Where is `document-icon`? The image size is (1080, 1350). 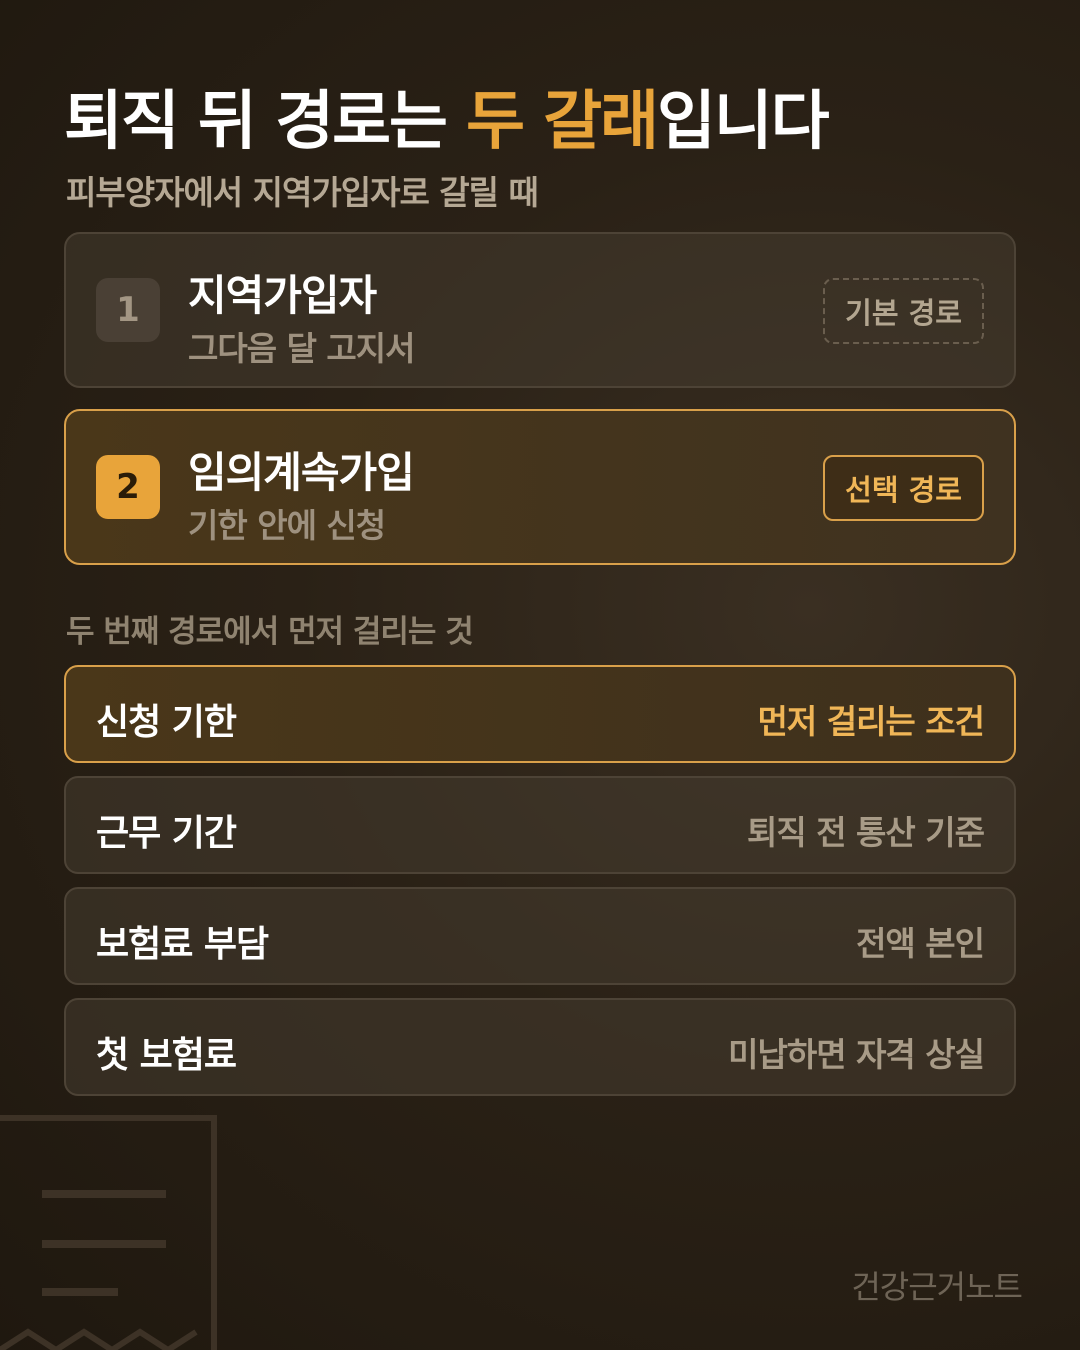 document-icon is located at coordinates (108, 1232).